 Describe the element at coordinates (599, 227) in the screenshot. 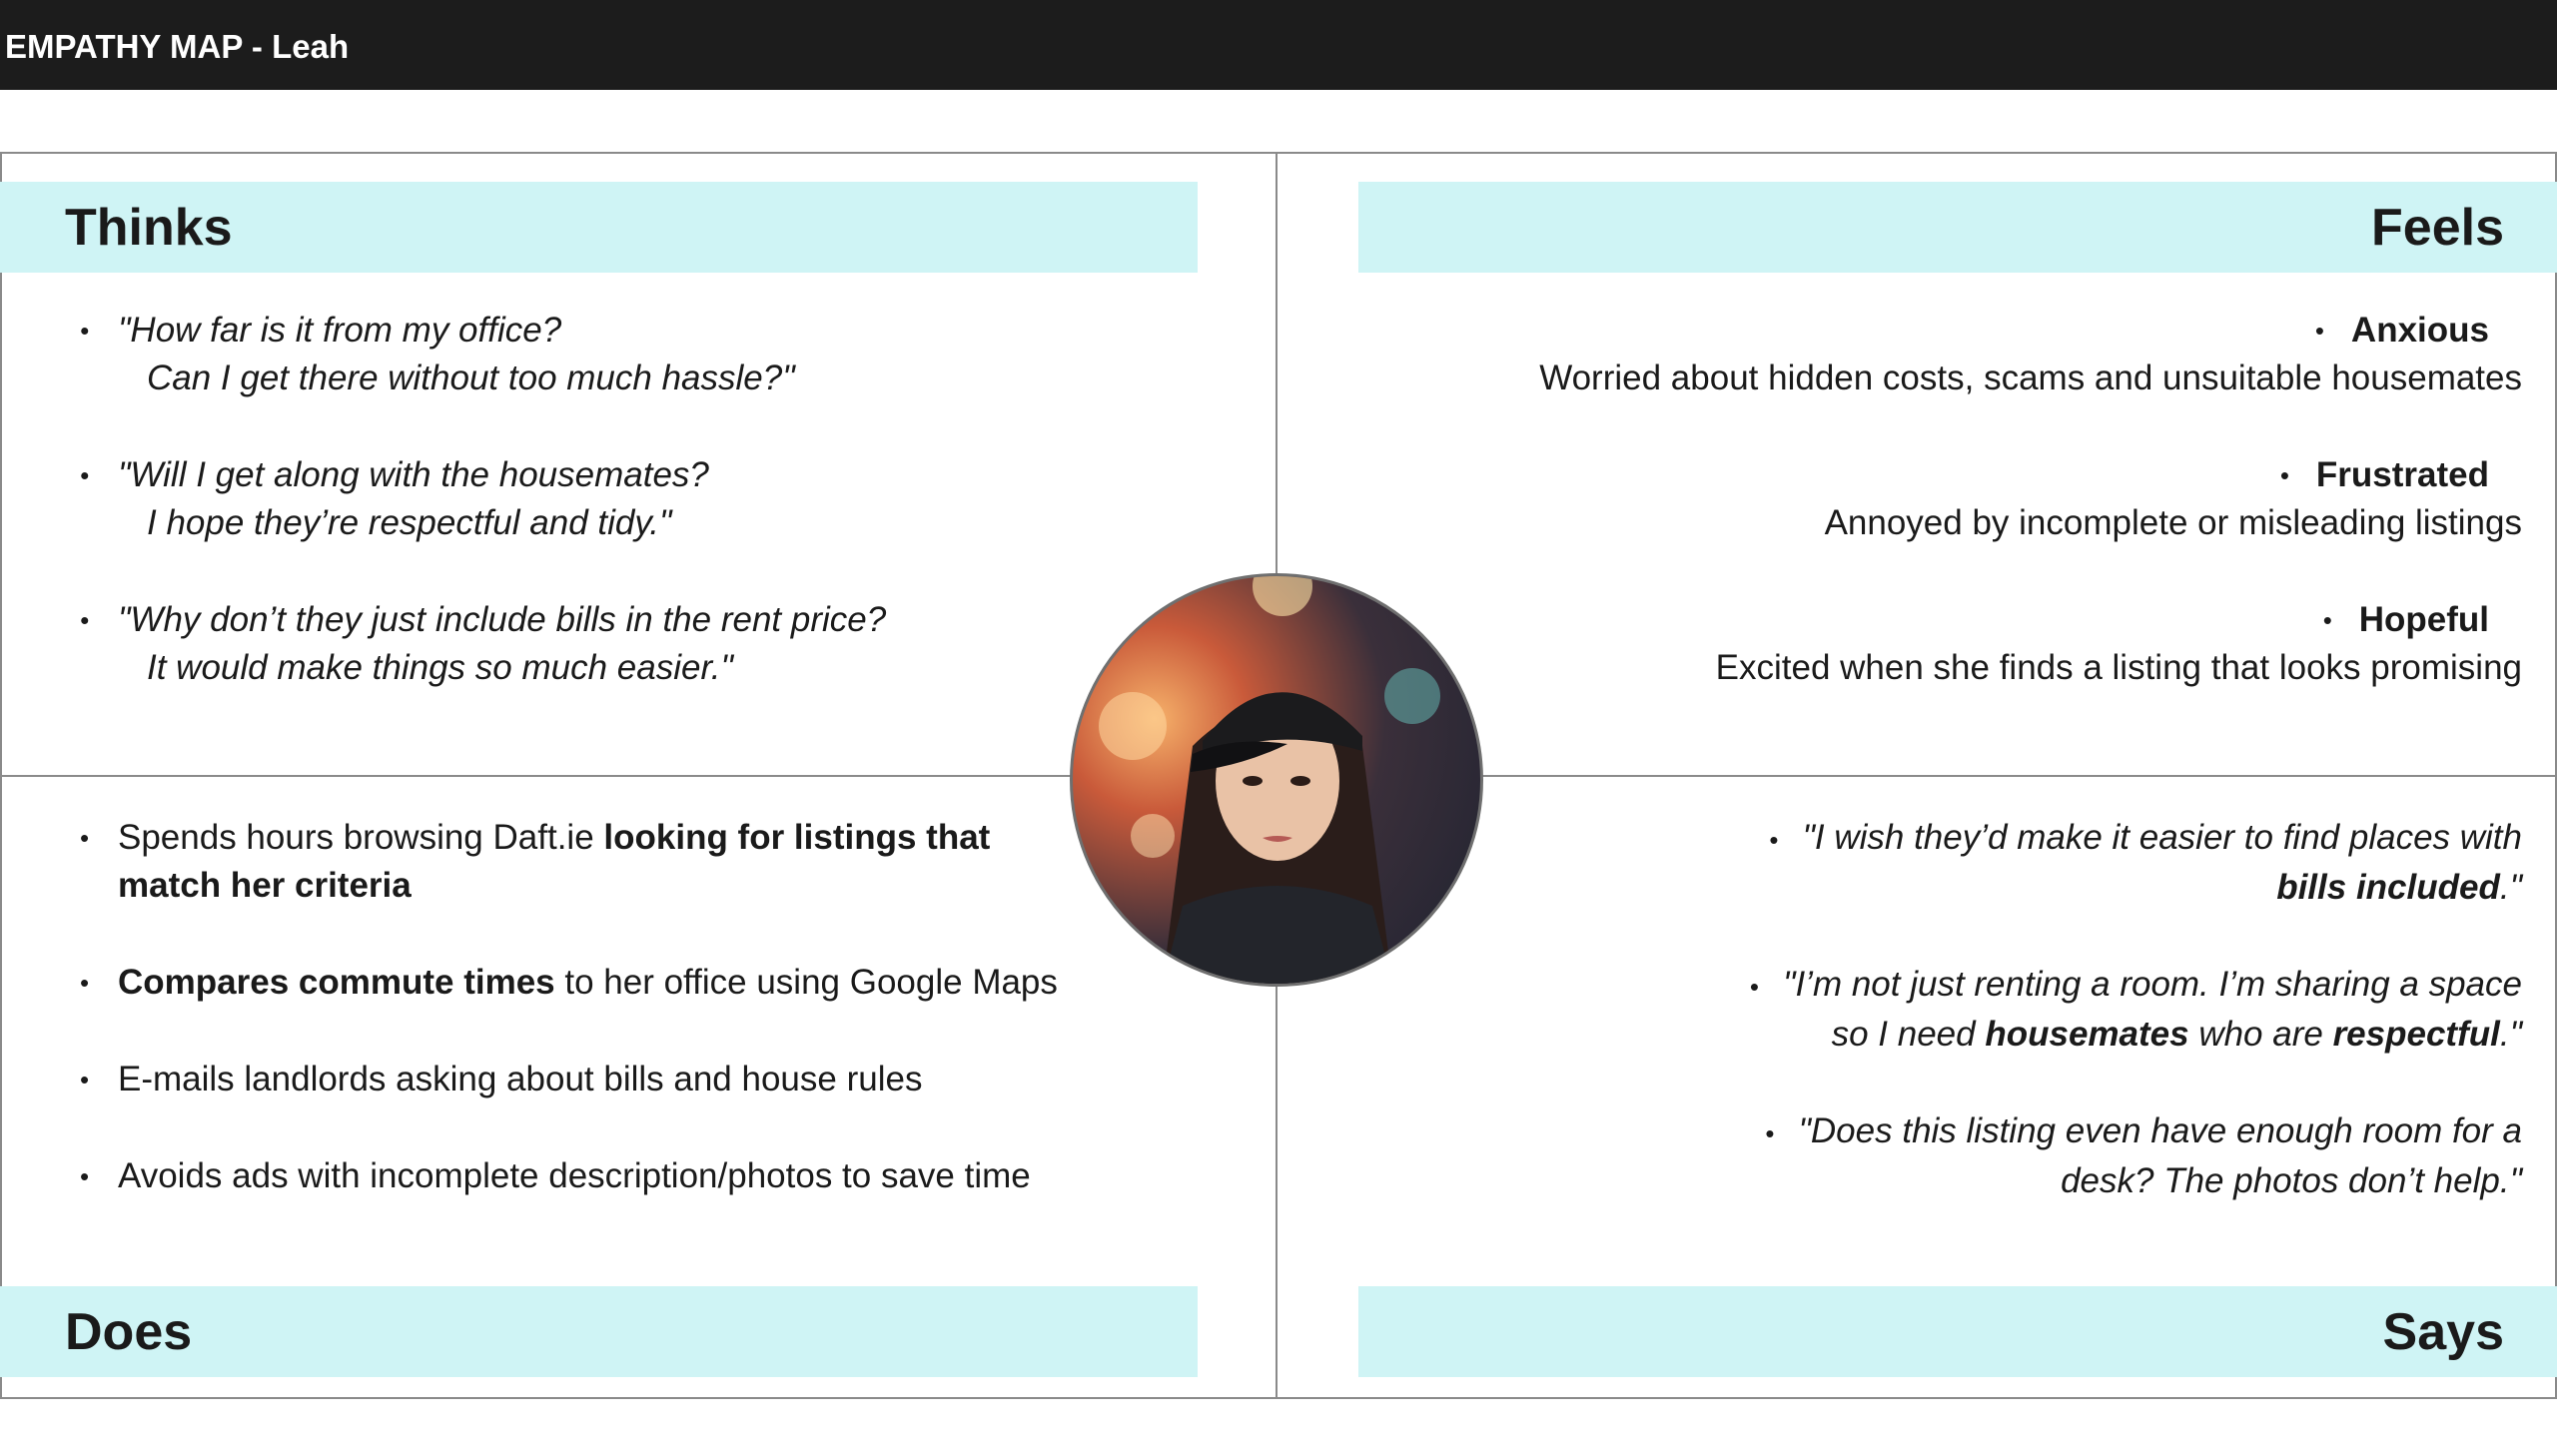

I see `thinks-header: Thinks` at that location.